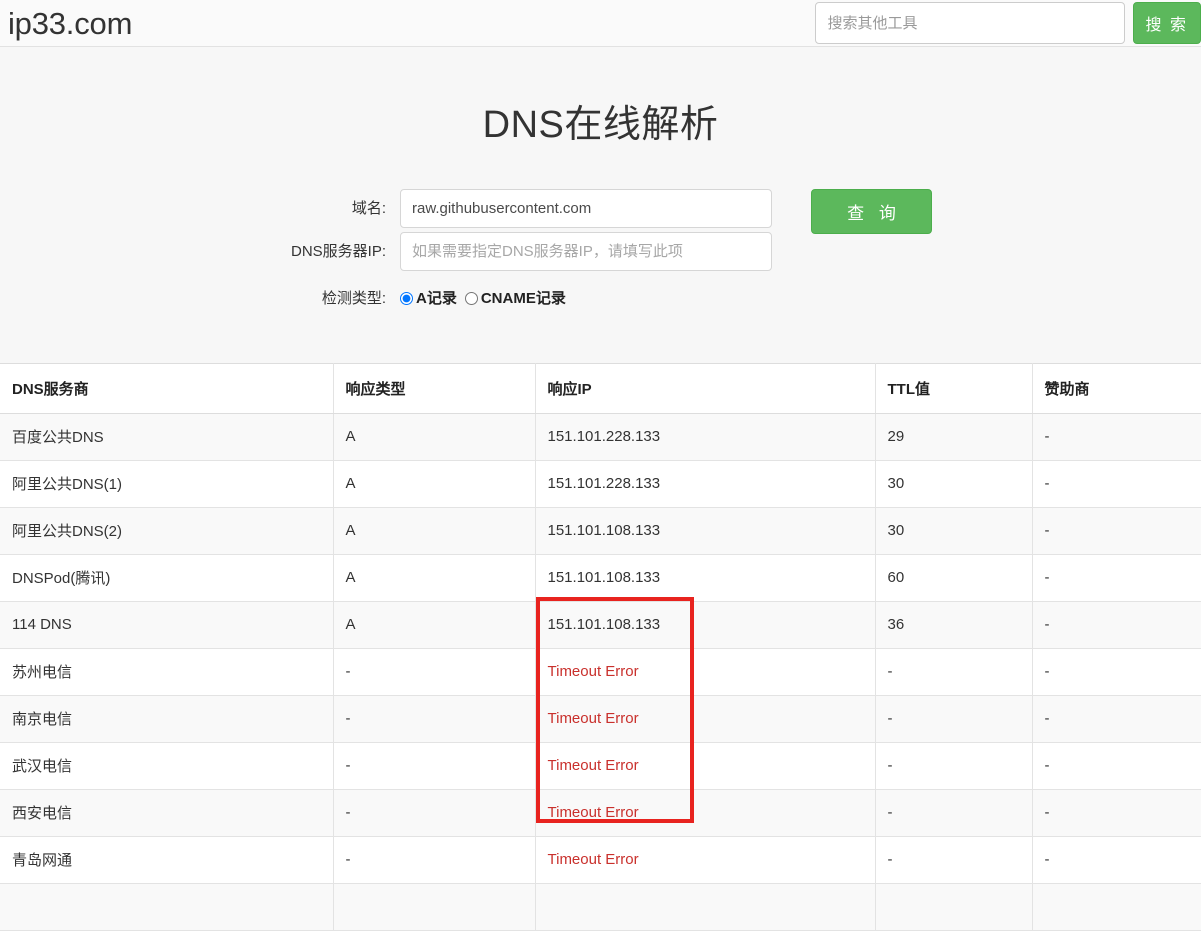  I want to click on table-row, so click(600, 906).